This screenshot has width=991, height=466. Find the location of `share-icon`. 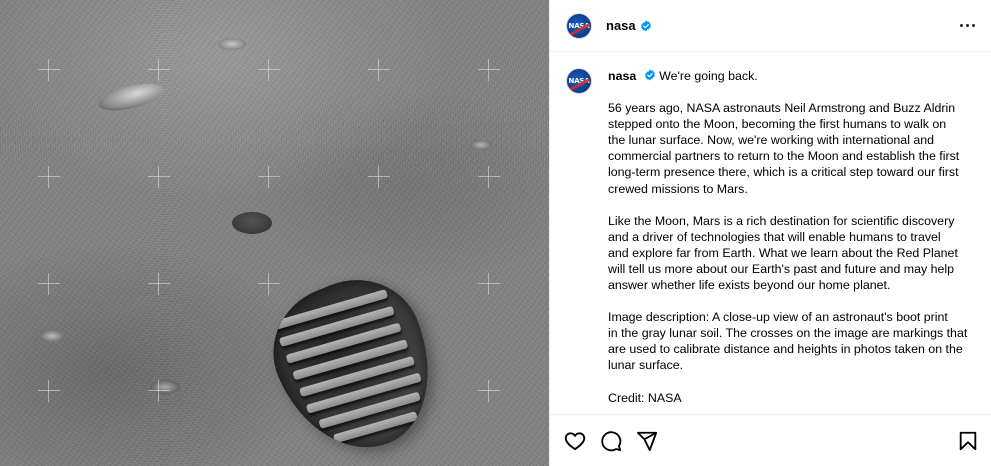

share-icon is located at coordinates (647, 441).